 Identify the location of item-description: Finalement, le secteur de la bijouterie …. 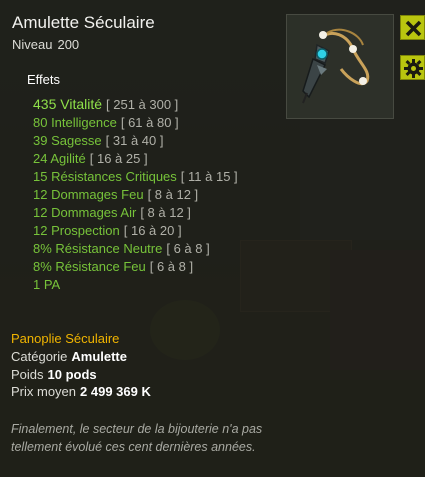
(137, 438).